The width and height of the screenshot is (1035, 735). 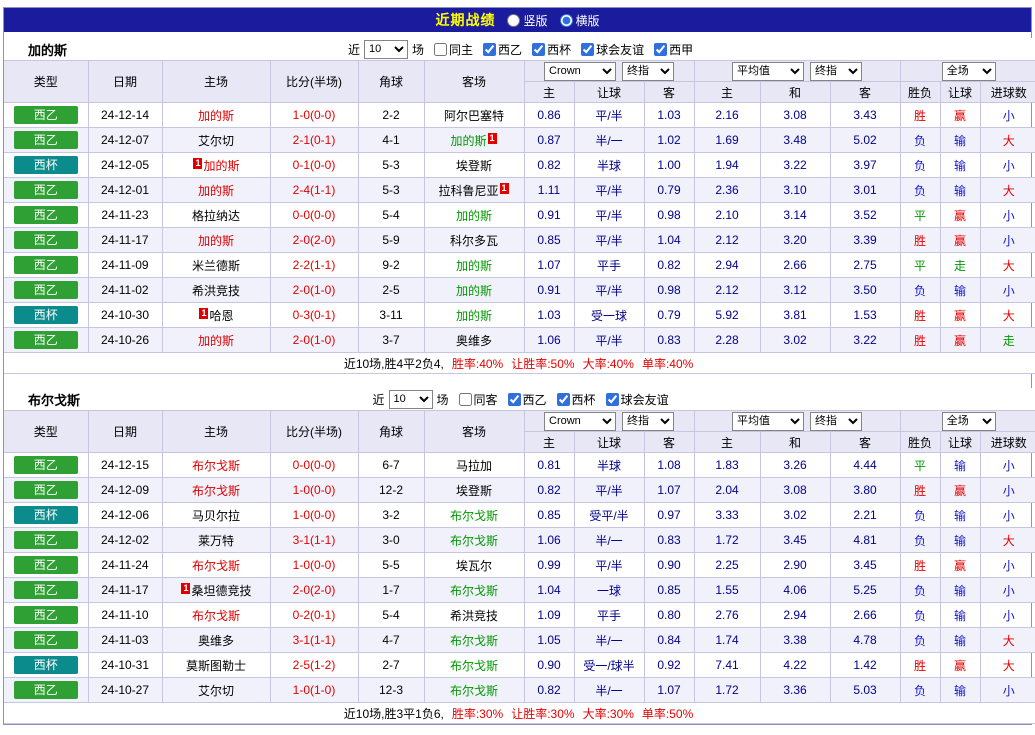 I want to click on summary-stat: 单率:50%, so click(x=667, y=713).